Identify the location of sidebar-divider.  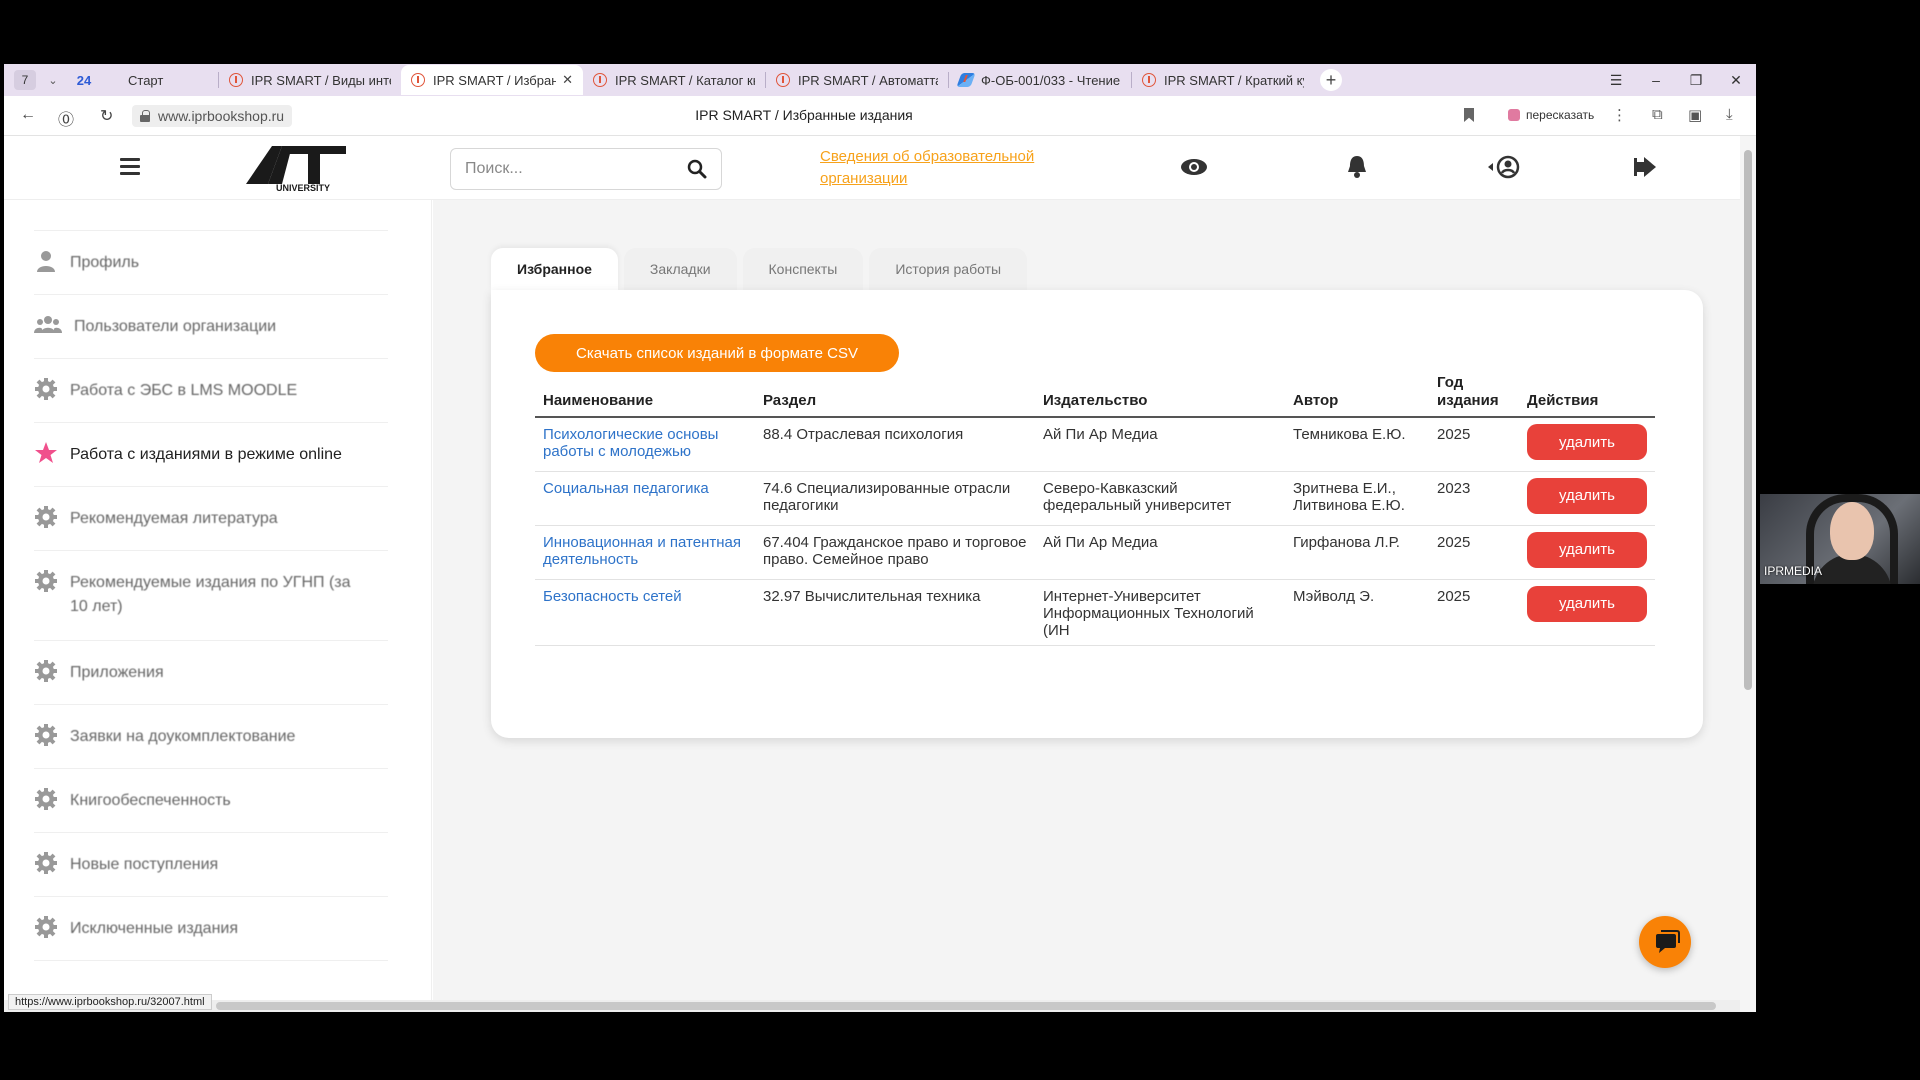
(211, 960).